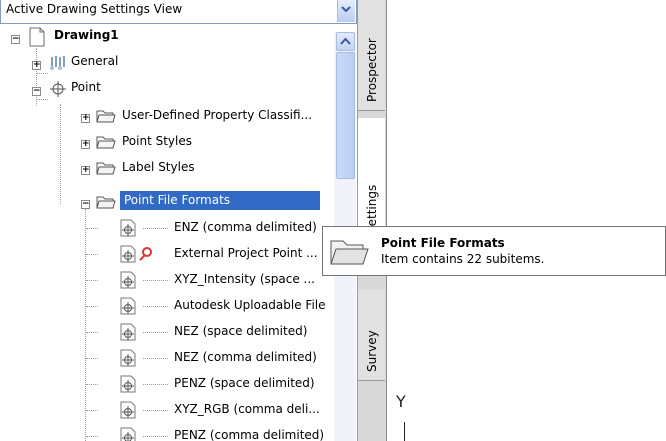 The height and width of the screenshot is (441, 666). Describe the element at coordinates (220, 200) in the screenshot. I see `tree-label: Point File Formats` at that location.